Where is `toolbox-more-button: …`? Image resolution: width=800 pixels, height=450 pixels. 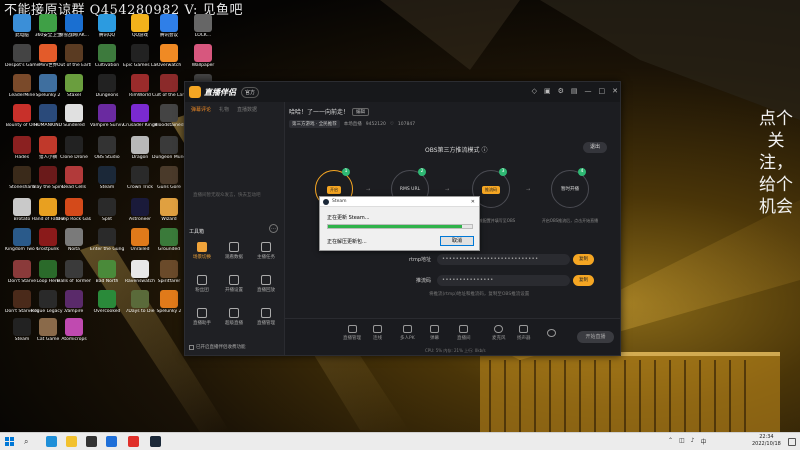 toolbox-more-button: … is located at coordinates (273, 228).